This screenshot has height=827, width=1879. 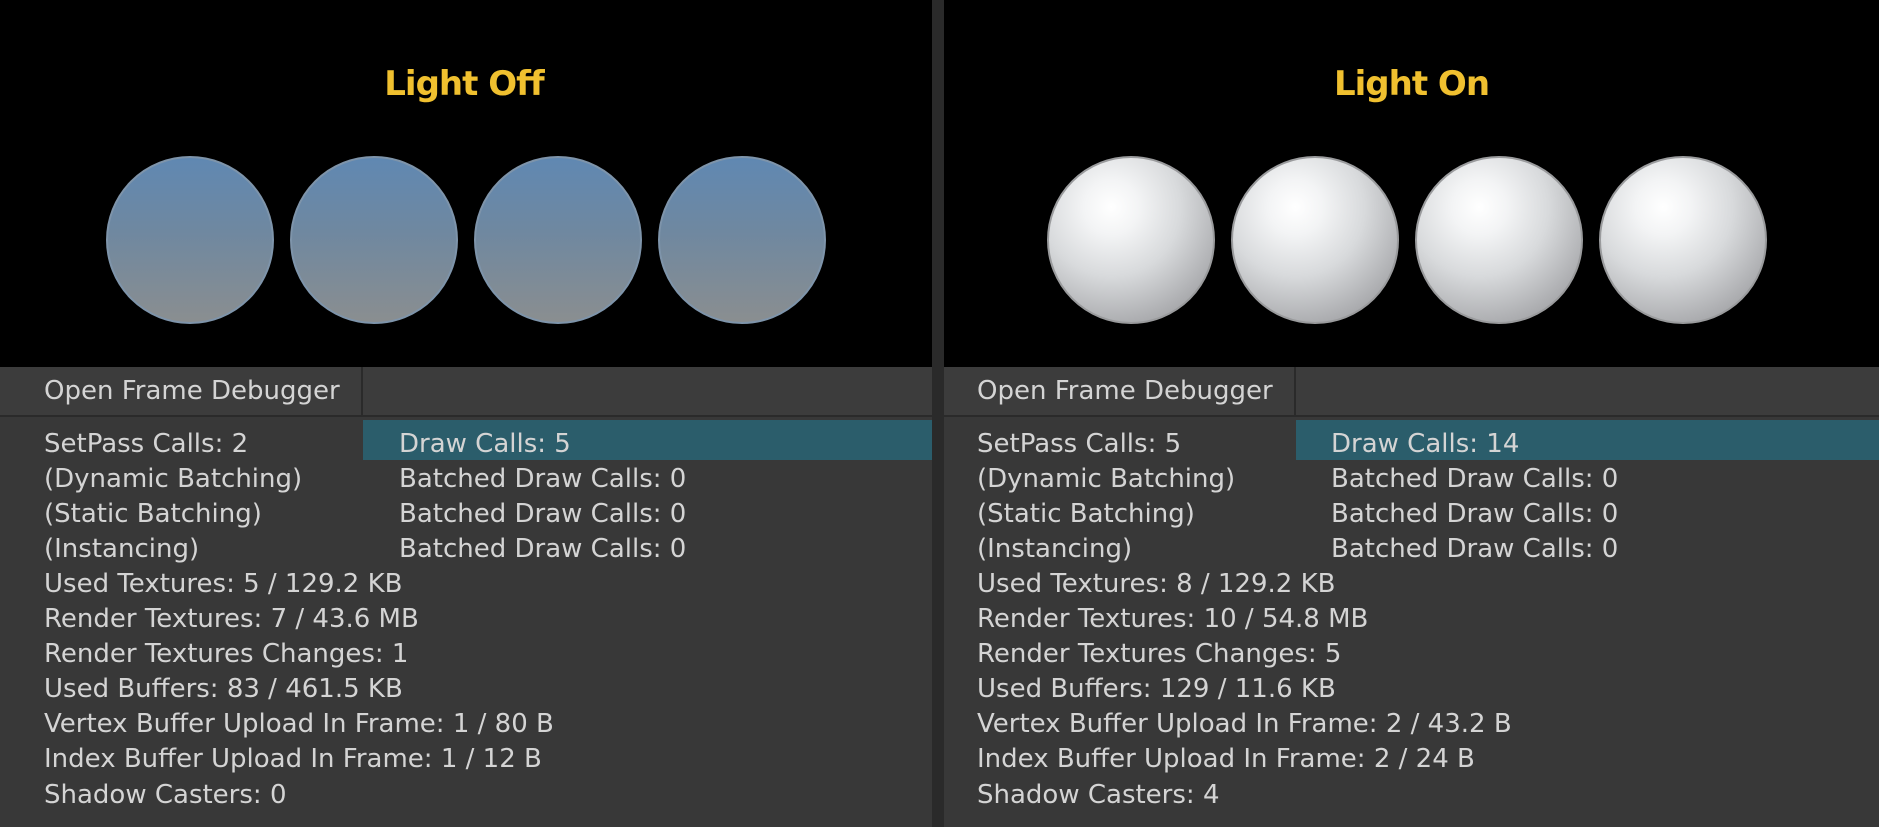 I want to click on used-buffers: Used Buffers: 129 / 11.6 KB, so click(x=1156, y=689).